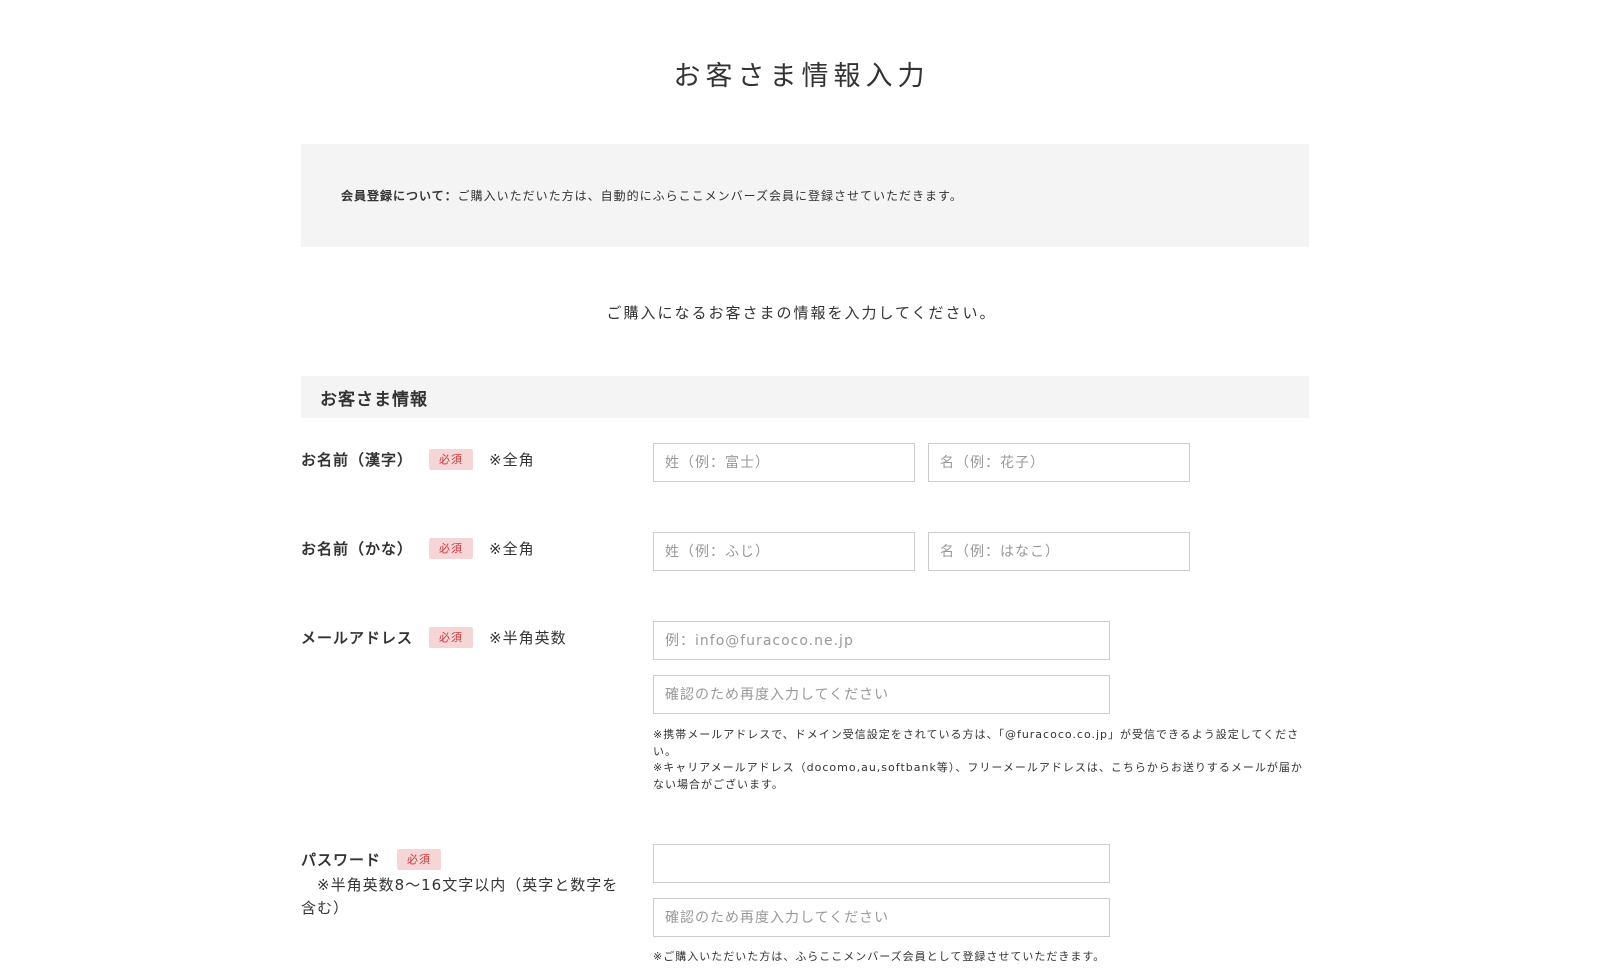  Describe the element at coordinates (881, 694) in the screenshot. I see `email-confirm-input` at that location.